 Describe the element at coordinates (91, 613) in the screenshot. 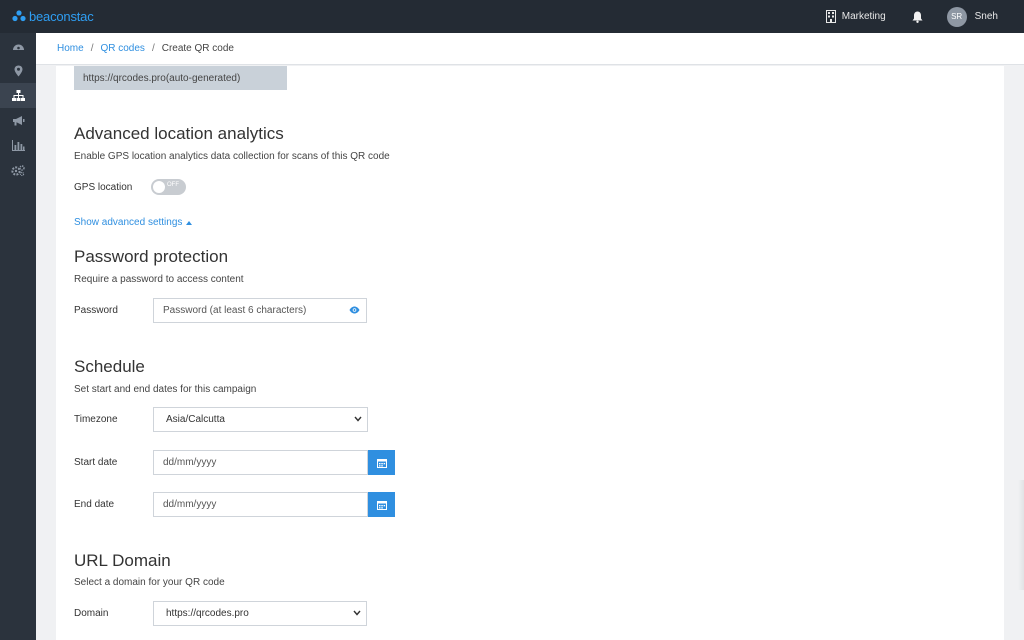

I see `domain-label: Domain` at that location.